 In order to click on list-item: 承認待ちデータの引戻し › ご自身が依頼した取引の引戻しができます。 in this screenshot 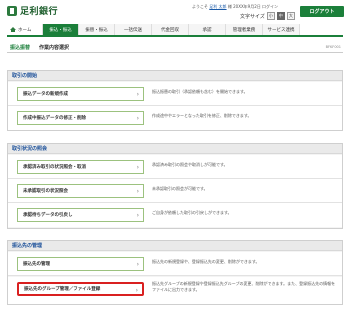, I will do `click(175, 215)`.